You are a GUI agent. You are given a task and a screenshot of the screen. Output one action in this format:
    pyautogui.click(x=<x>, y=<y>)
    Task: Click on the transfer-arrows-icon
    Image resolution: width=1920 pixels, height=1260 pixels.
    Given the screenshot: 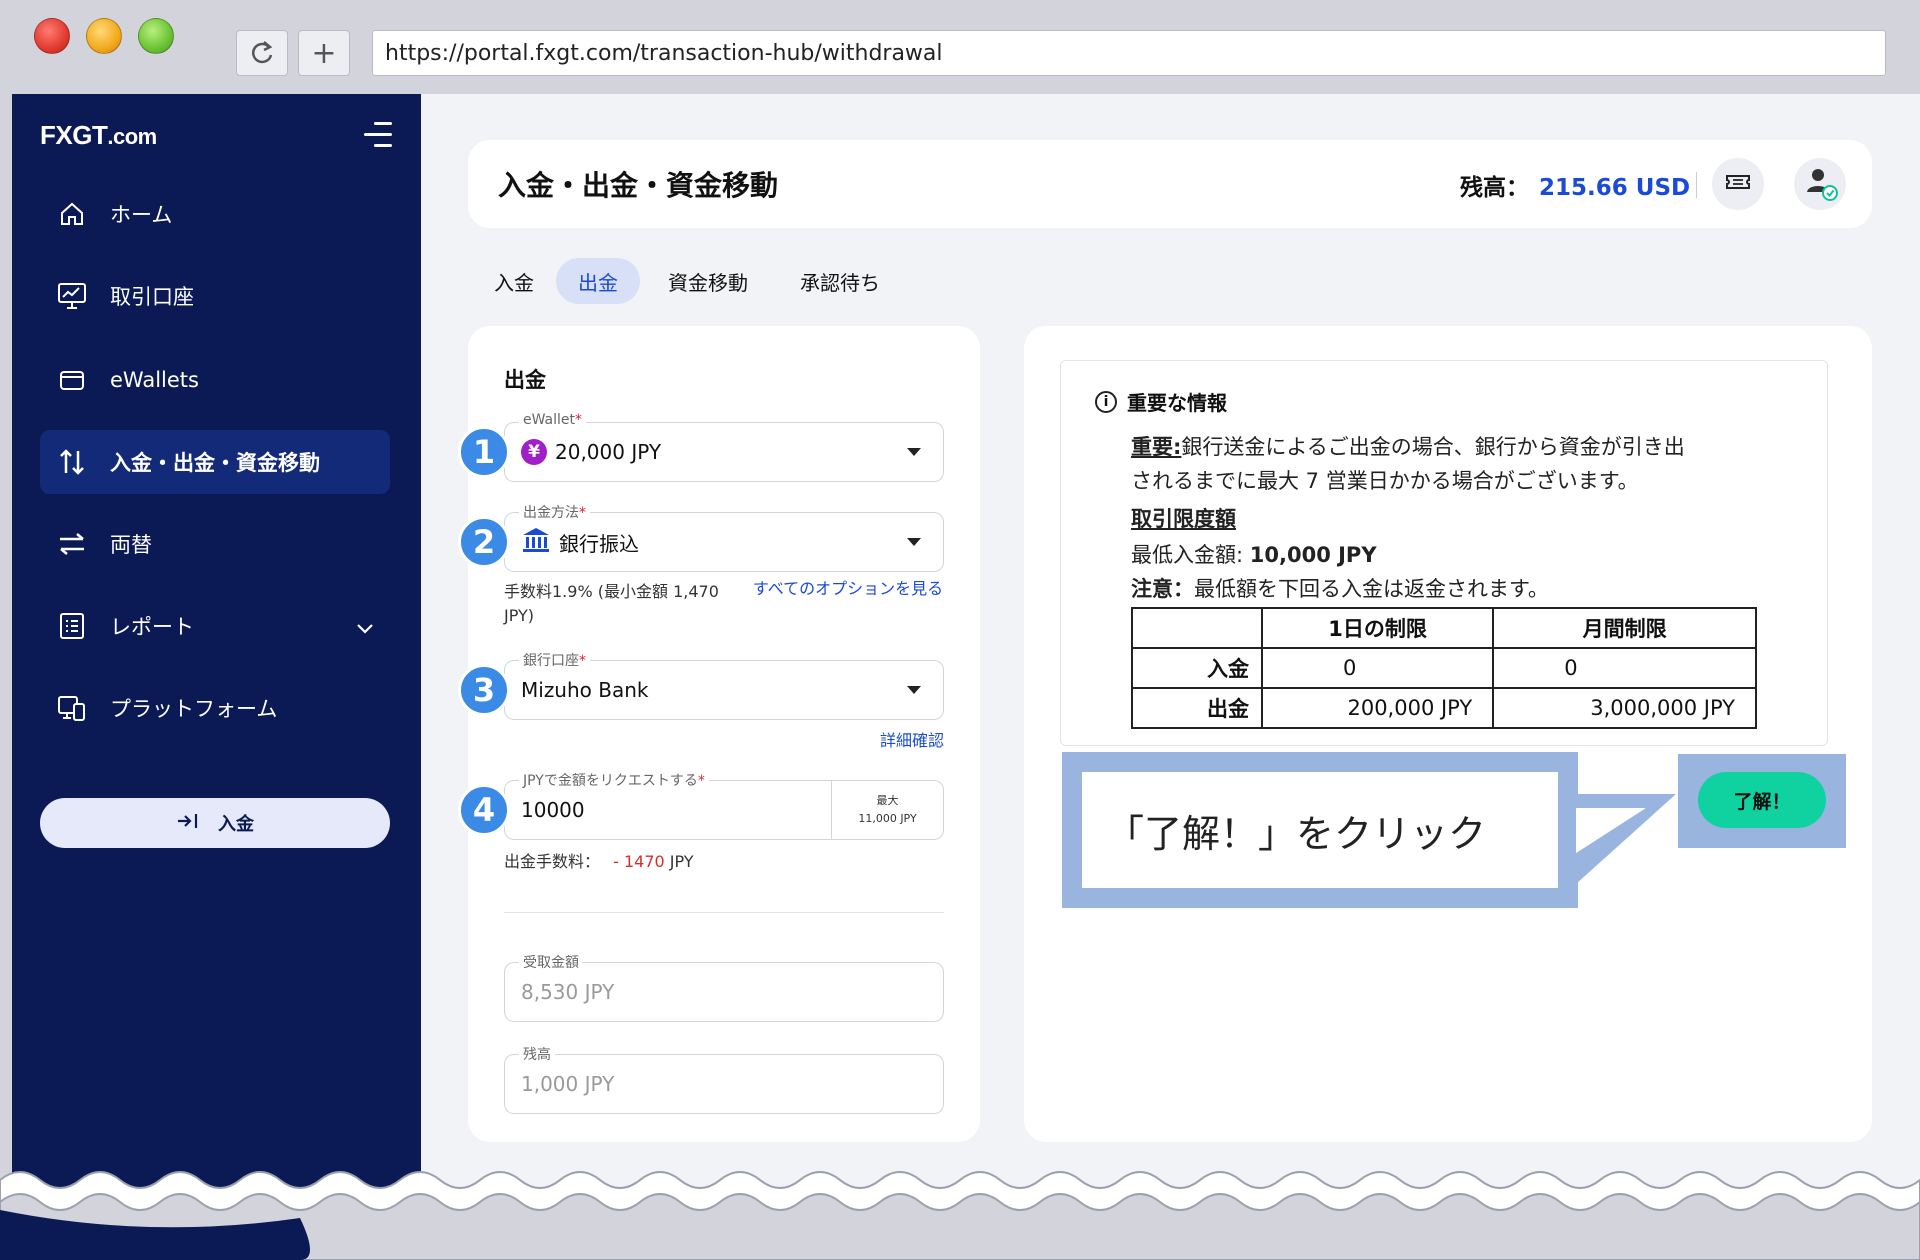 What is the action you would take?
    pyautogui.click(x=72, y=462)
    